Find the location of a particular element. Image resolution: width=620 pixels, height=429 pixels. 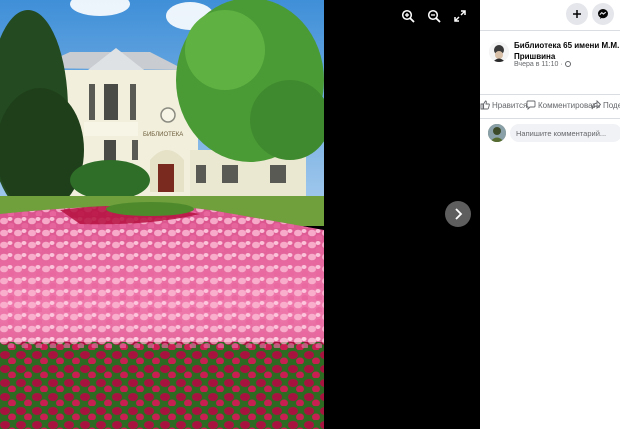

chevron-right-icon is located at coordinates (459, 214).